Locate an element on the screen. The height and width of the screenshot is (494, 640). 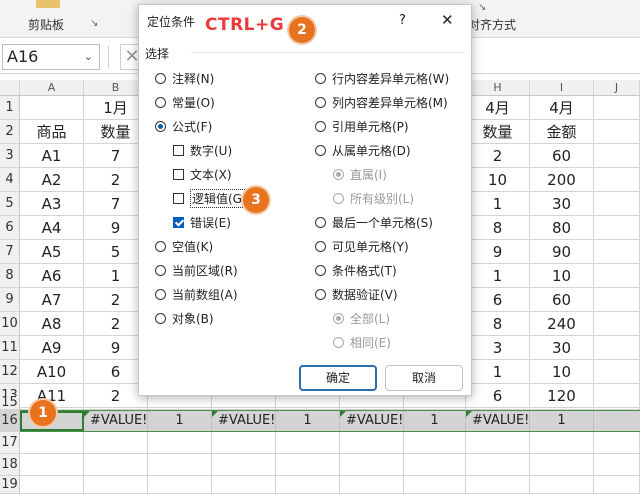
sheet-cell: A5 is located at coordinates (52, 252).